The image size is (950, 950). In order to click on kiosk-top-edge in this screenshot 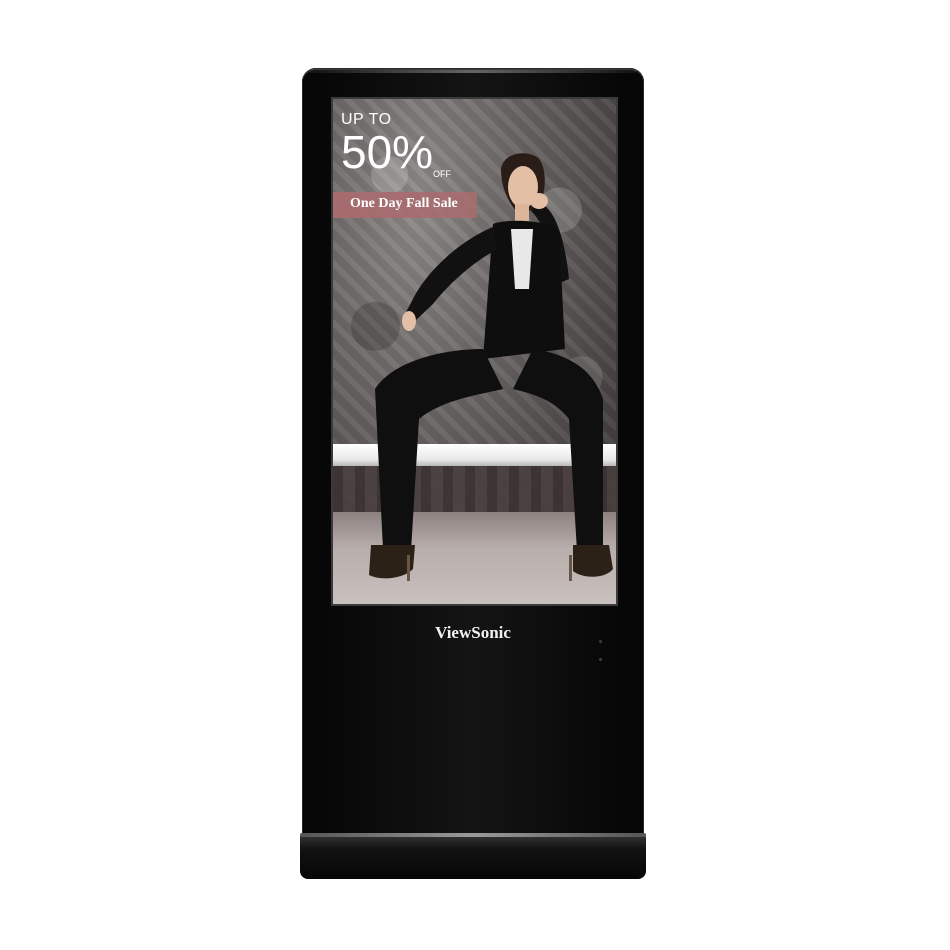, I will do `click(473, 71)`.